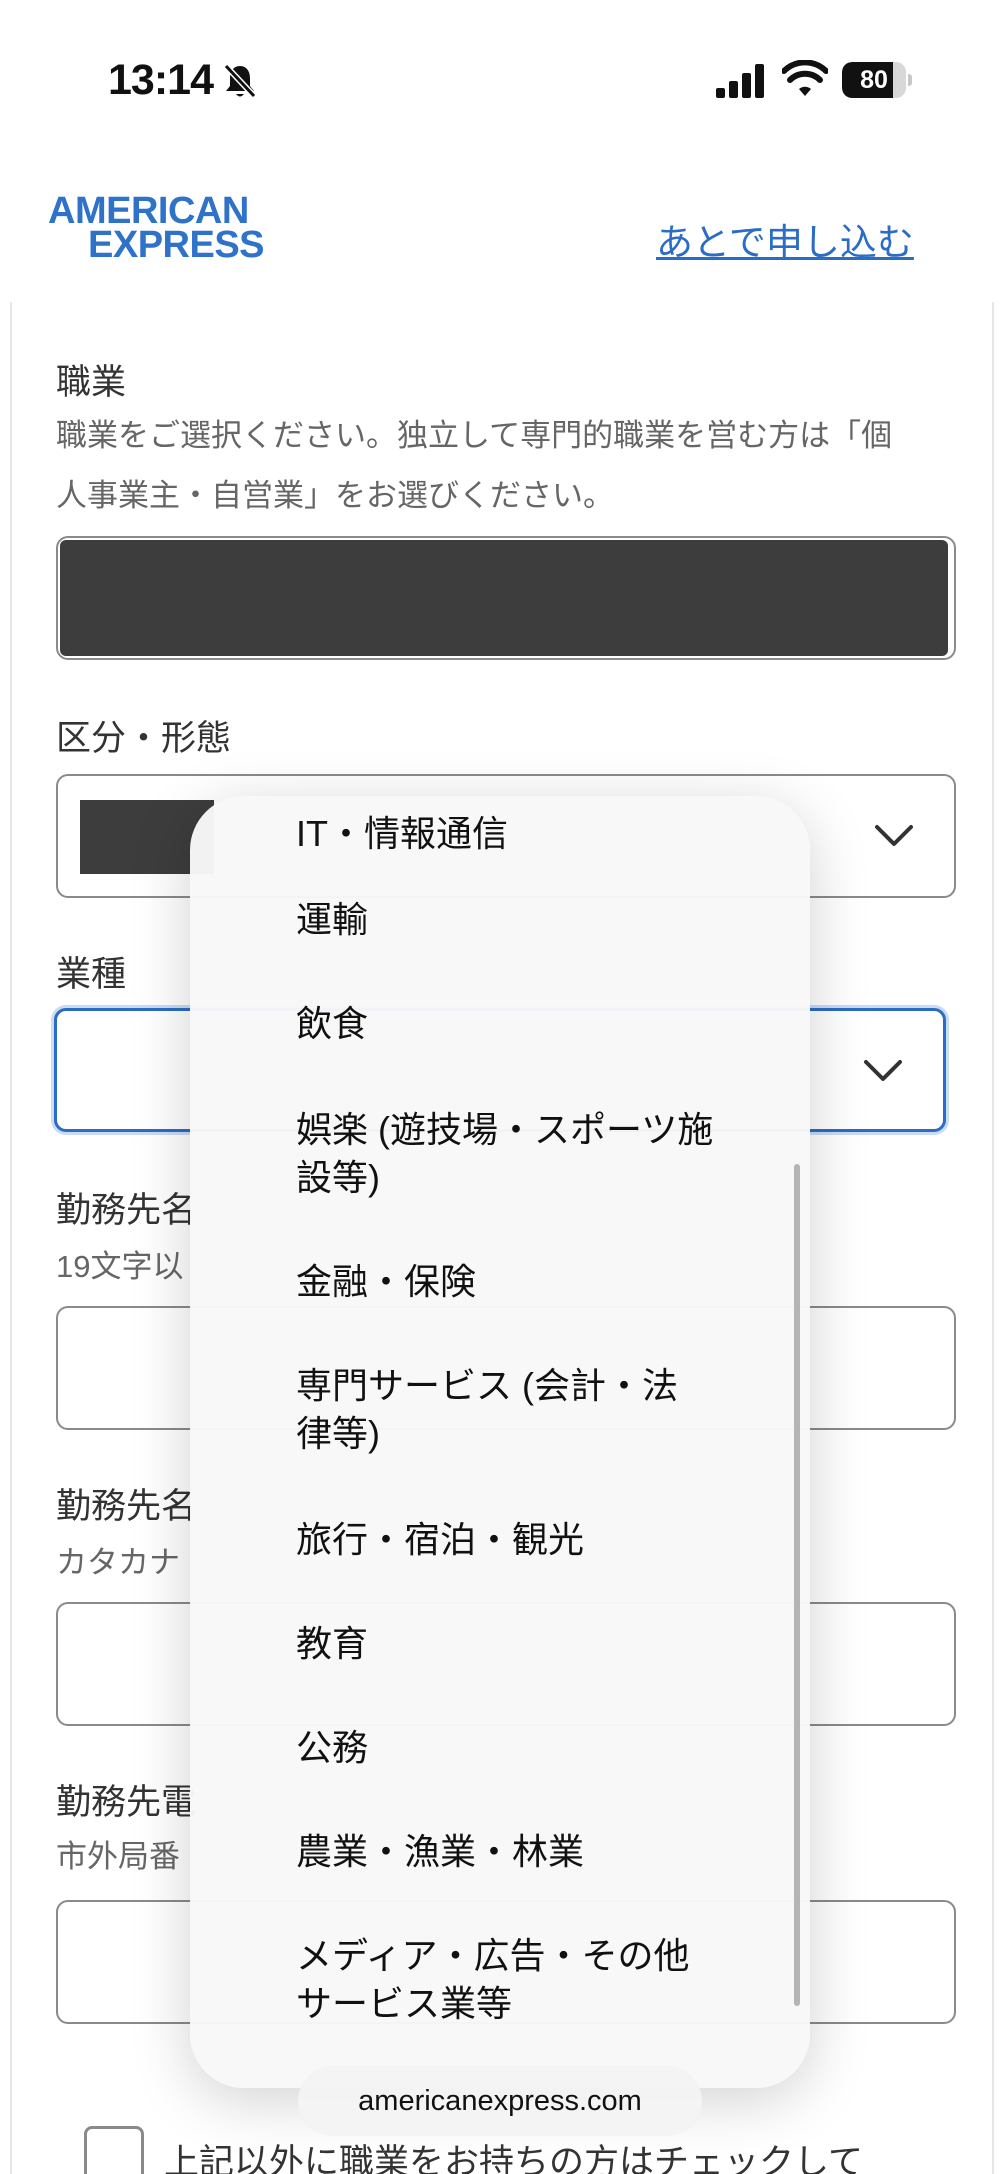 The height and width of the screenshot is (2174, 1000). What do you see at coordinates (148, 211) in the screenshot?
I see `logo-line1: AMERICAN` at bounding box center [148, 211].